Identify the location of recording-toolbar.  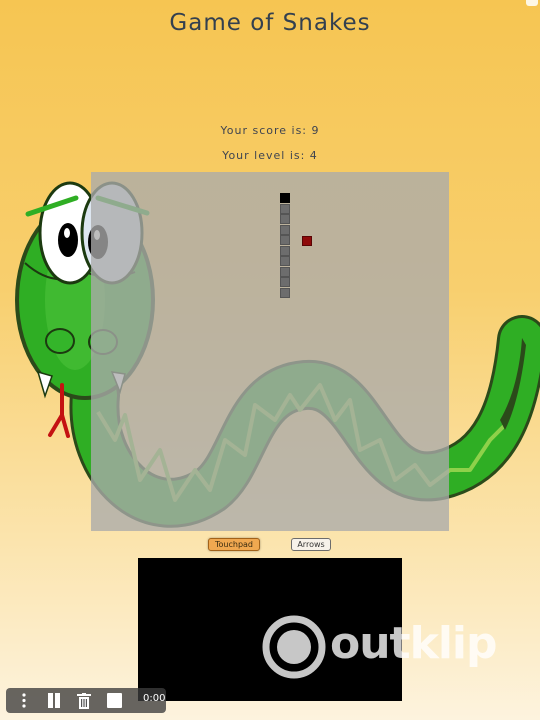
(86, 700).